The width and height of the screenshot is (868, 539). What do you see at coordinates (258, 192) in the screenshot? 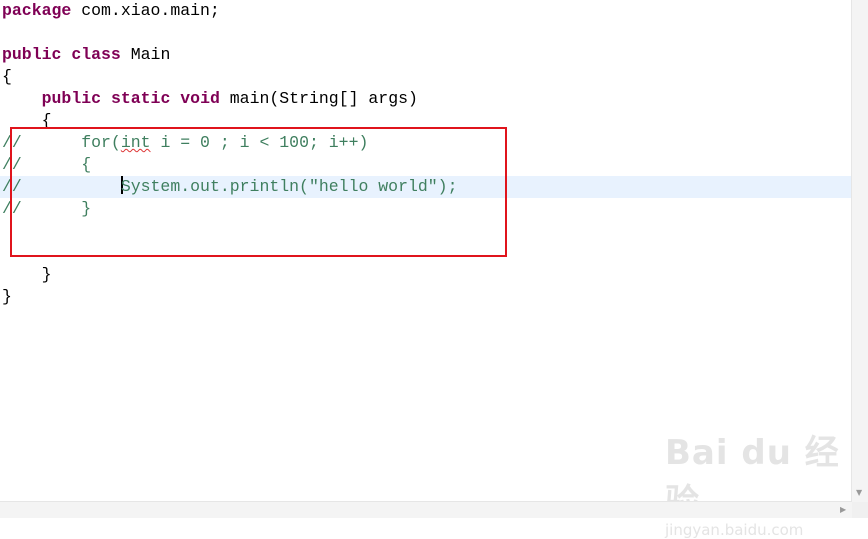
I see `annotation-box` at bounding box center [258, 192].